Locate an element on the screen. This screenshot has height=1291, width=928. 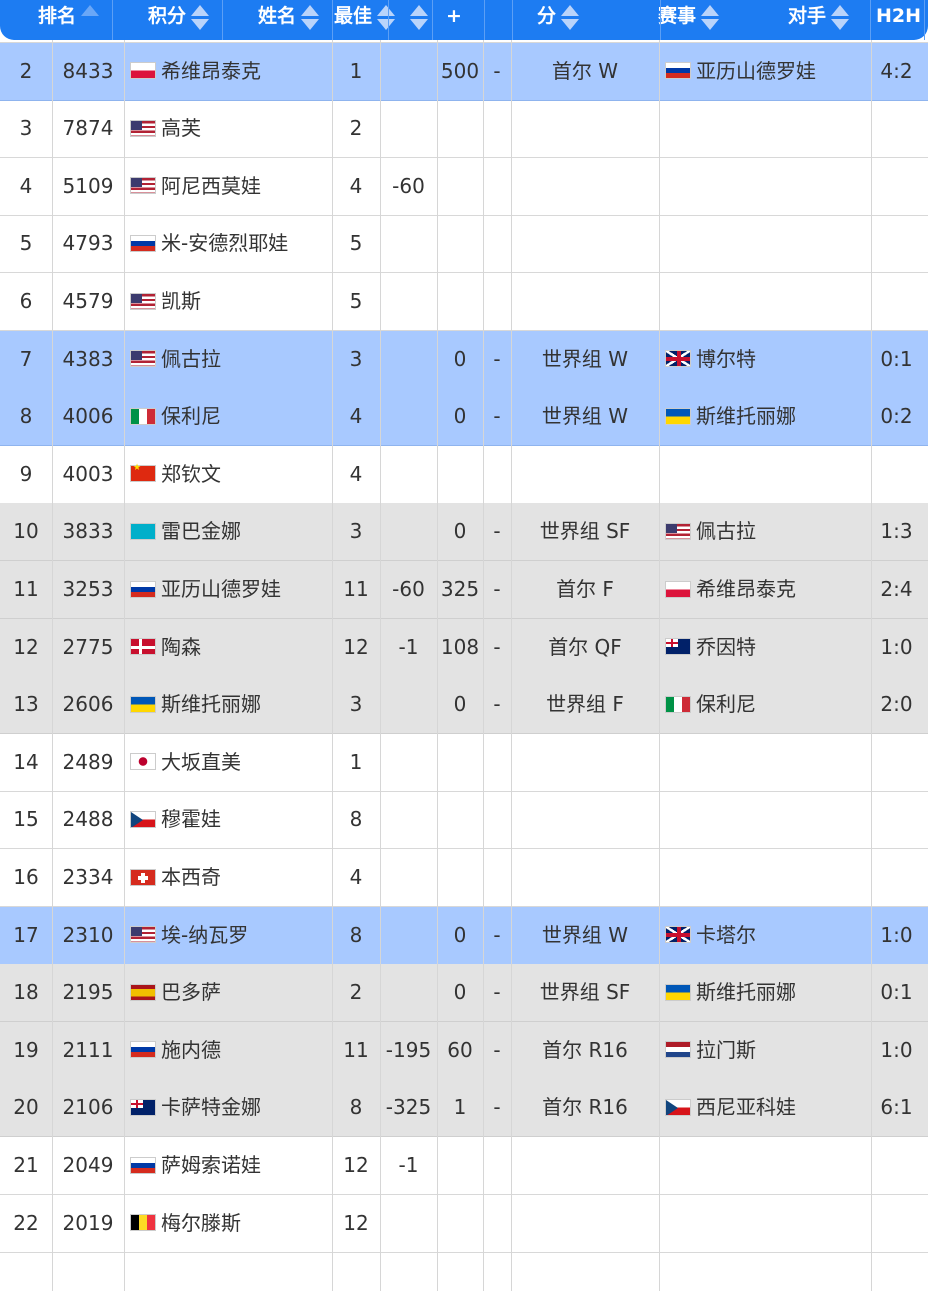
opponent-flag-icon is located at coordinates (678, 416).